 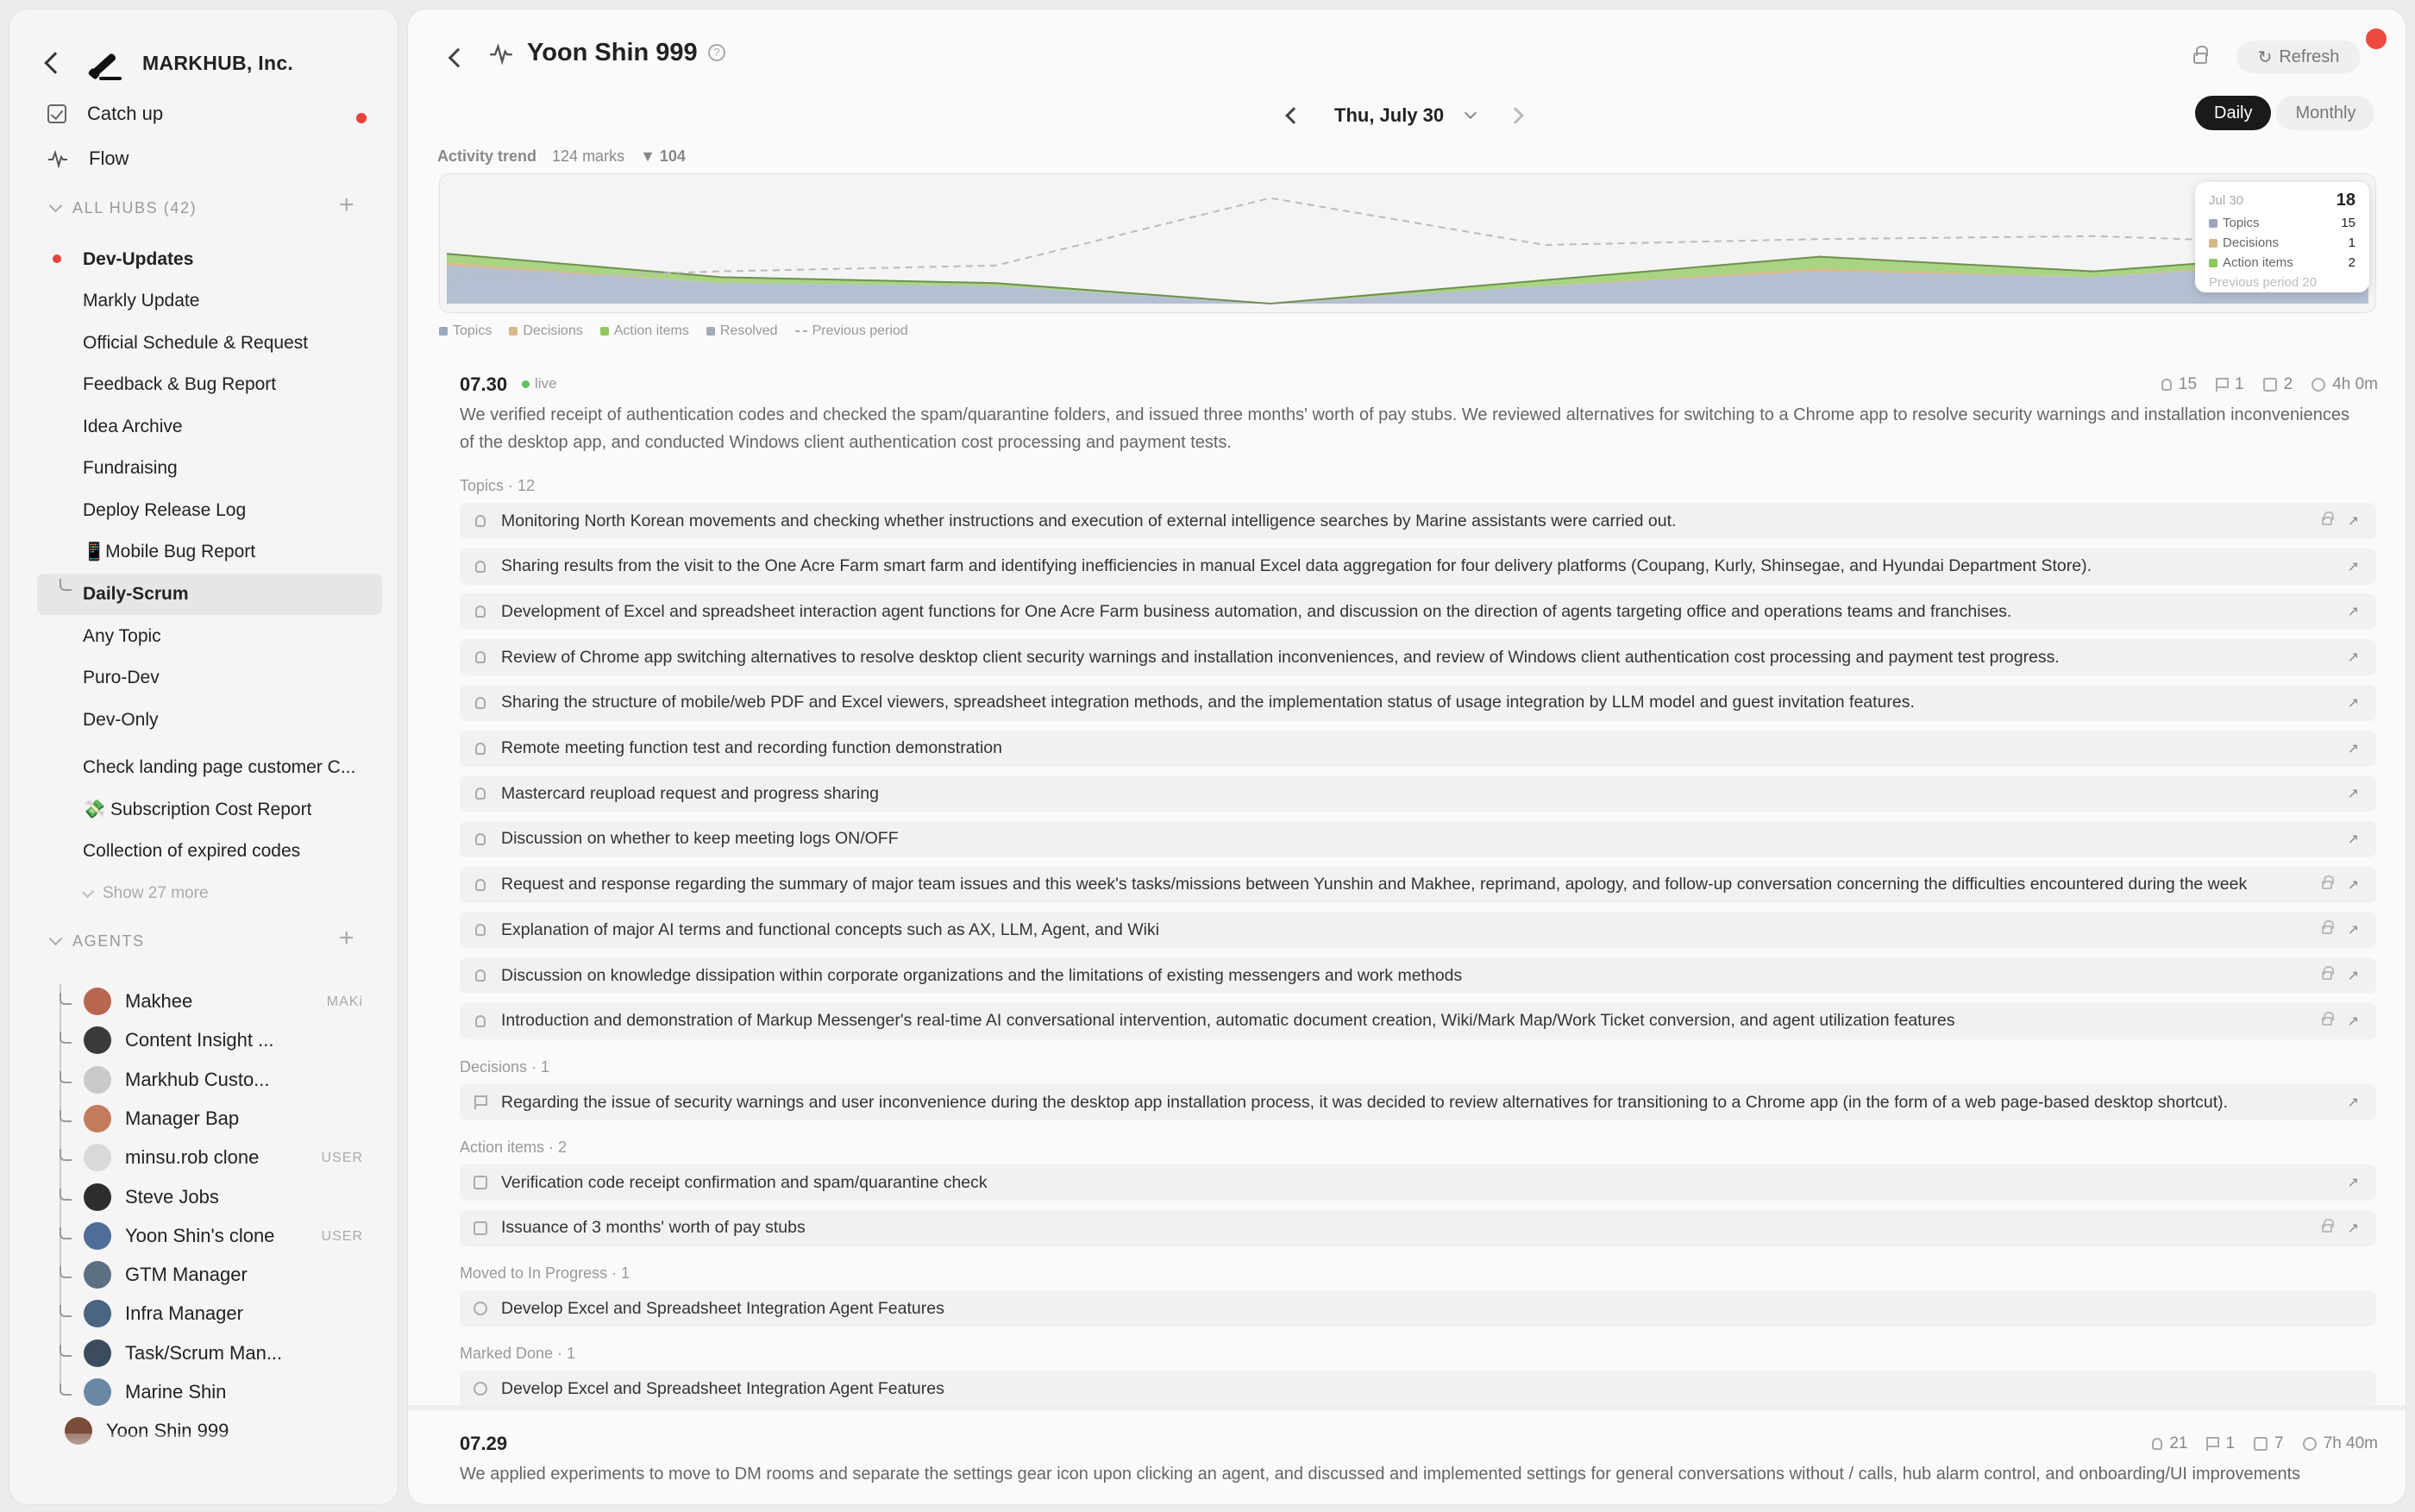 What do you see at coordinates (1407, 243) in the screenshot?
I see `activity-chart` at bounding box center [1407, 243].